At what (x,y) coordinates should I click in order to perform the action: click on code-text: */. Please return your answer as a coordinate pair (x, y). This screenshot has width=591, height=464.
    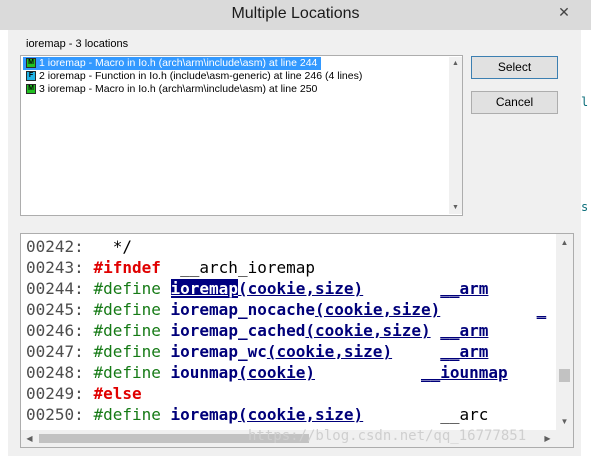
    Looking at the image, I should click on (117, 246).